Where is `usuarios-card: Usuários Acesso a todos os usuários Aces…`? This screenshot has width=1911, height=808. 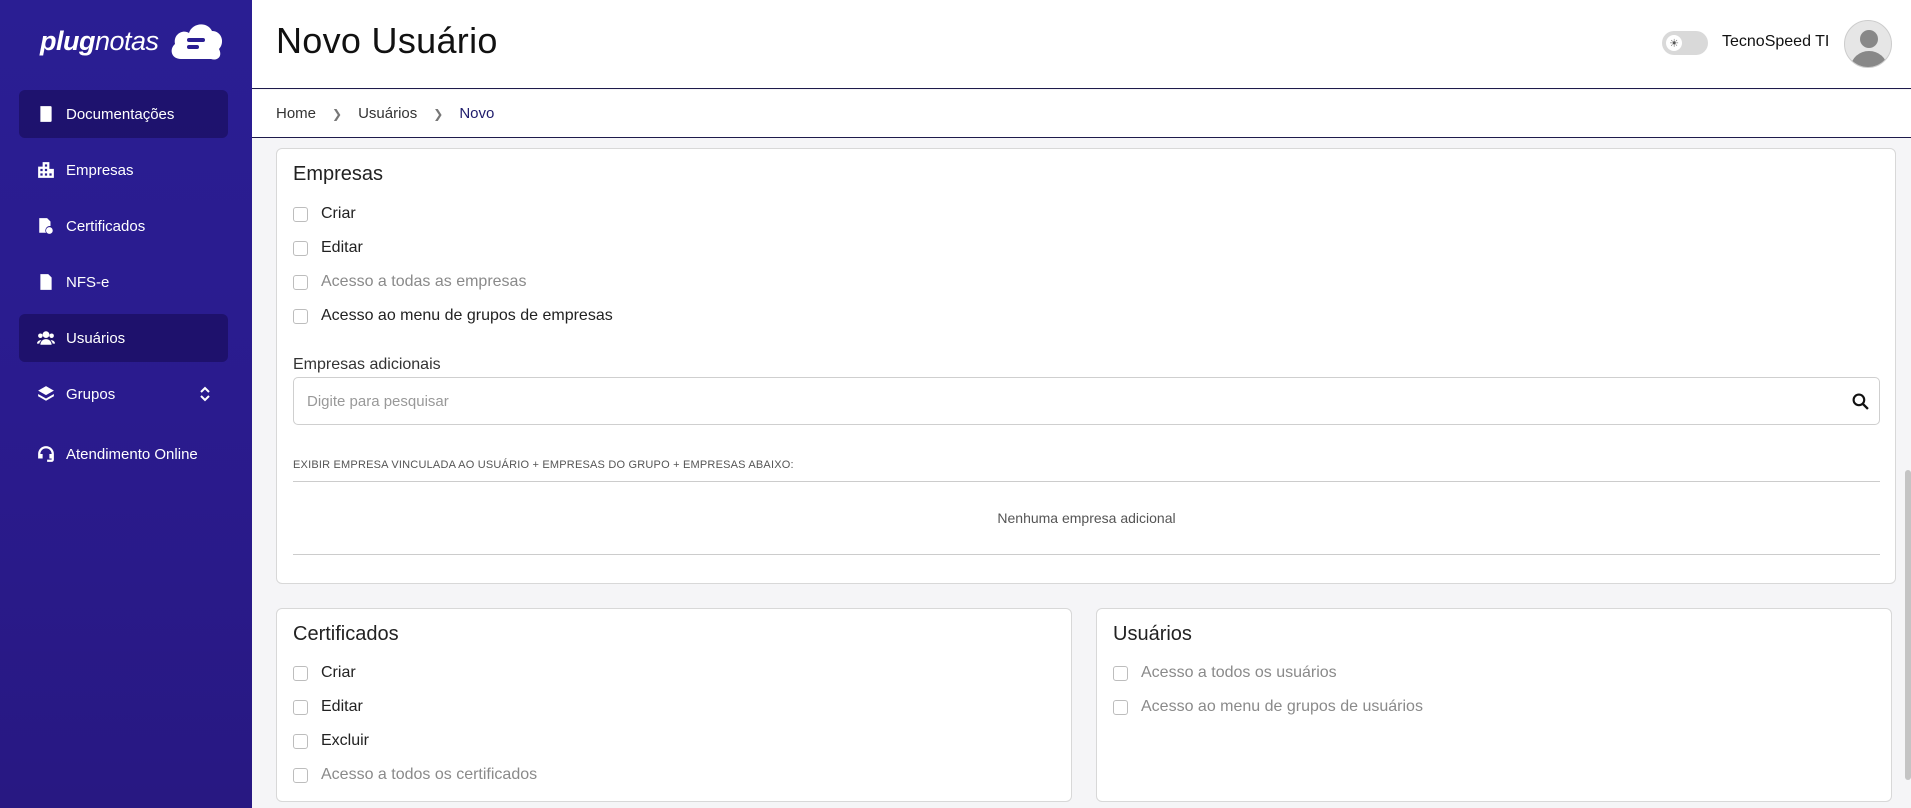
usuarios-card: Usuários Acesso a todos os usuários Aces… is located at coordinates (1494, 705).